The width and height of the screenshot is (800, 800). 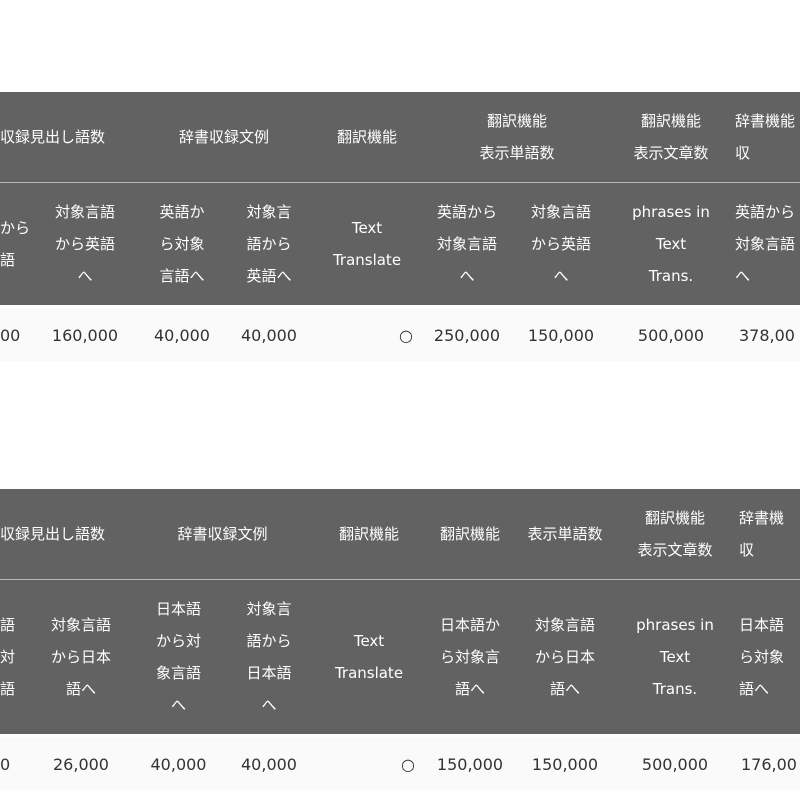 What do you see at coordinates (269, 762) in the screenshot?
I see `cell-examples-target-to-ja: 40,000` at bounding box center [269, 762].